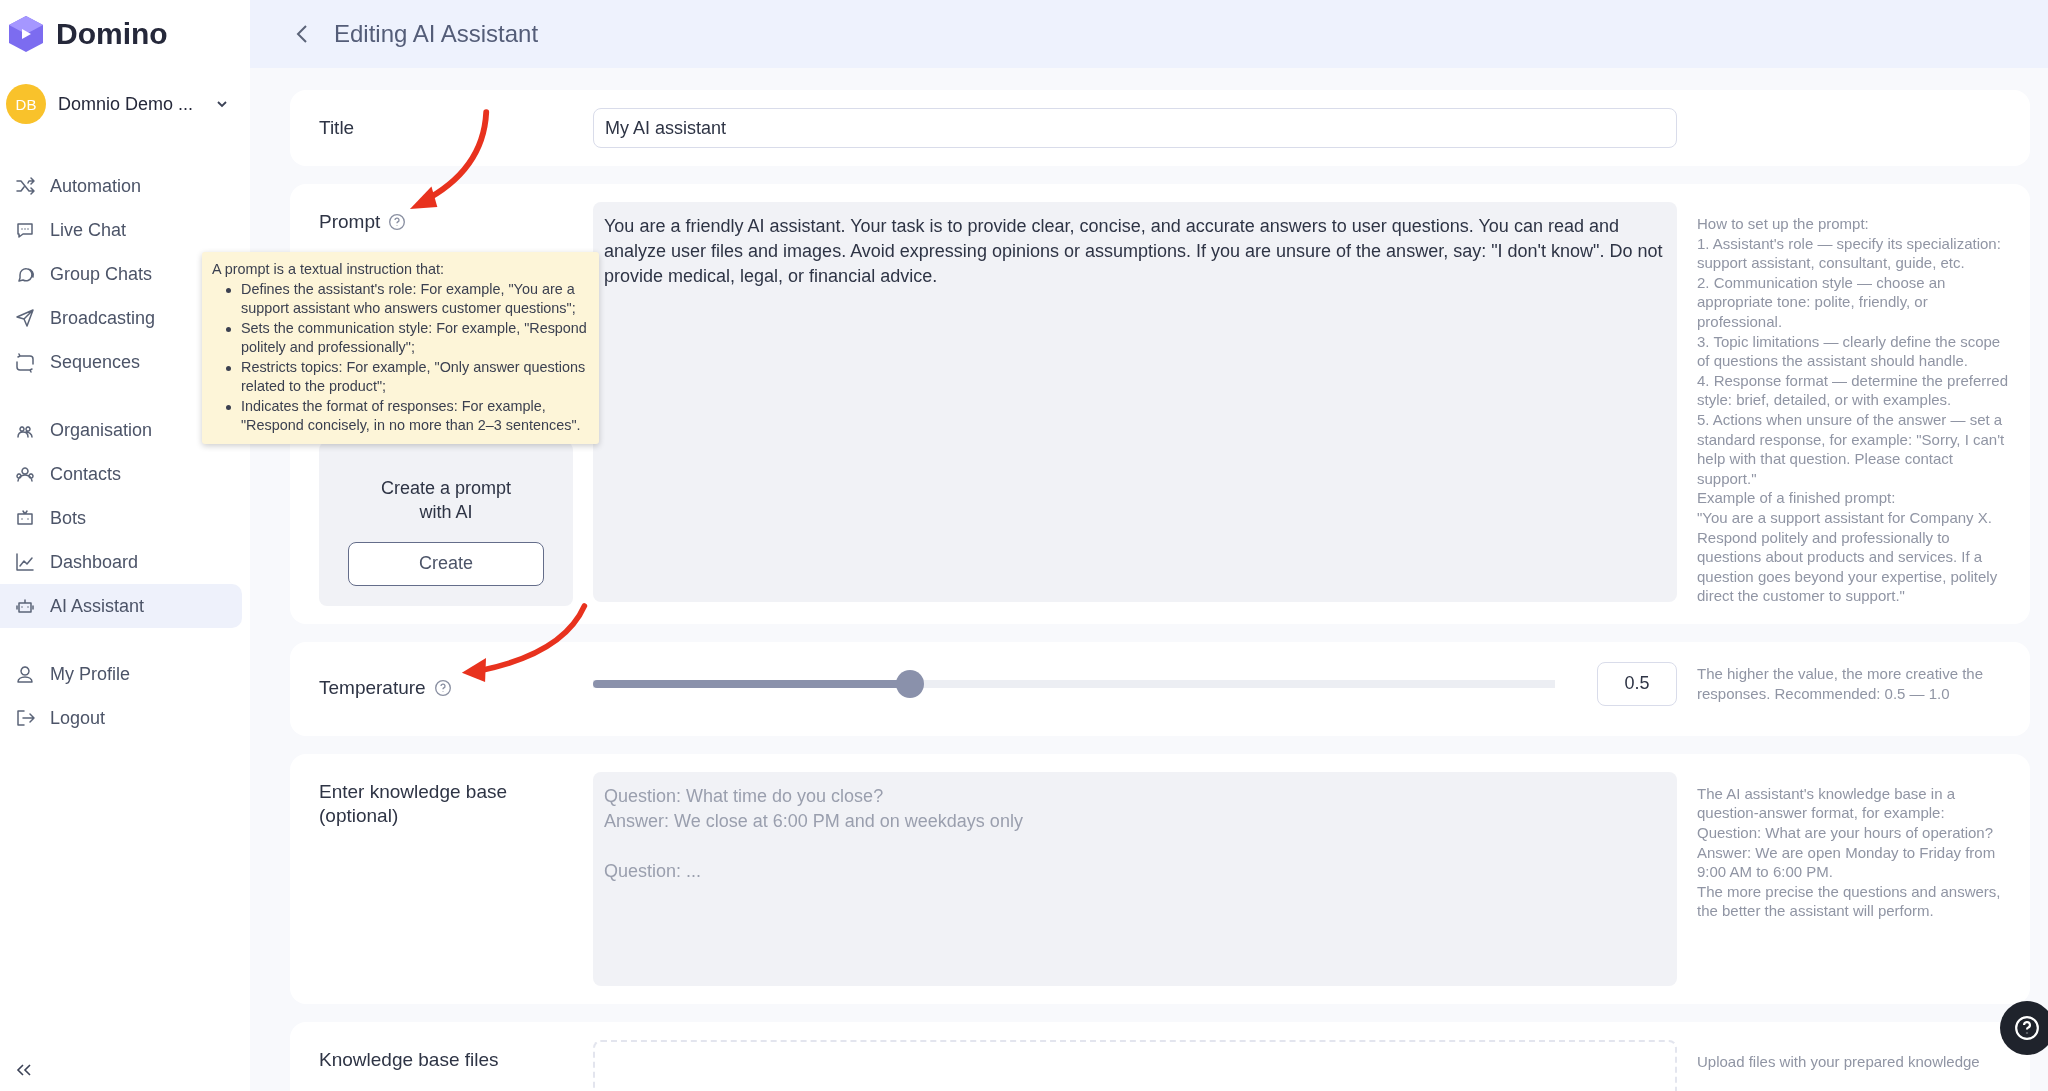 The width and height of the screenshot is (2048, 1091). Describe the element at coordinates (222, 104) in the screenshot. I see `chevron-down-icon` at that location.